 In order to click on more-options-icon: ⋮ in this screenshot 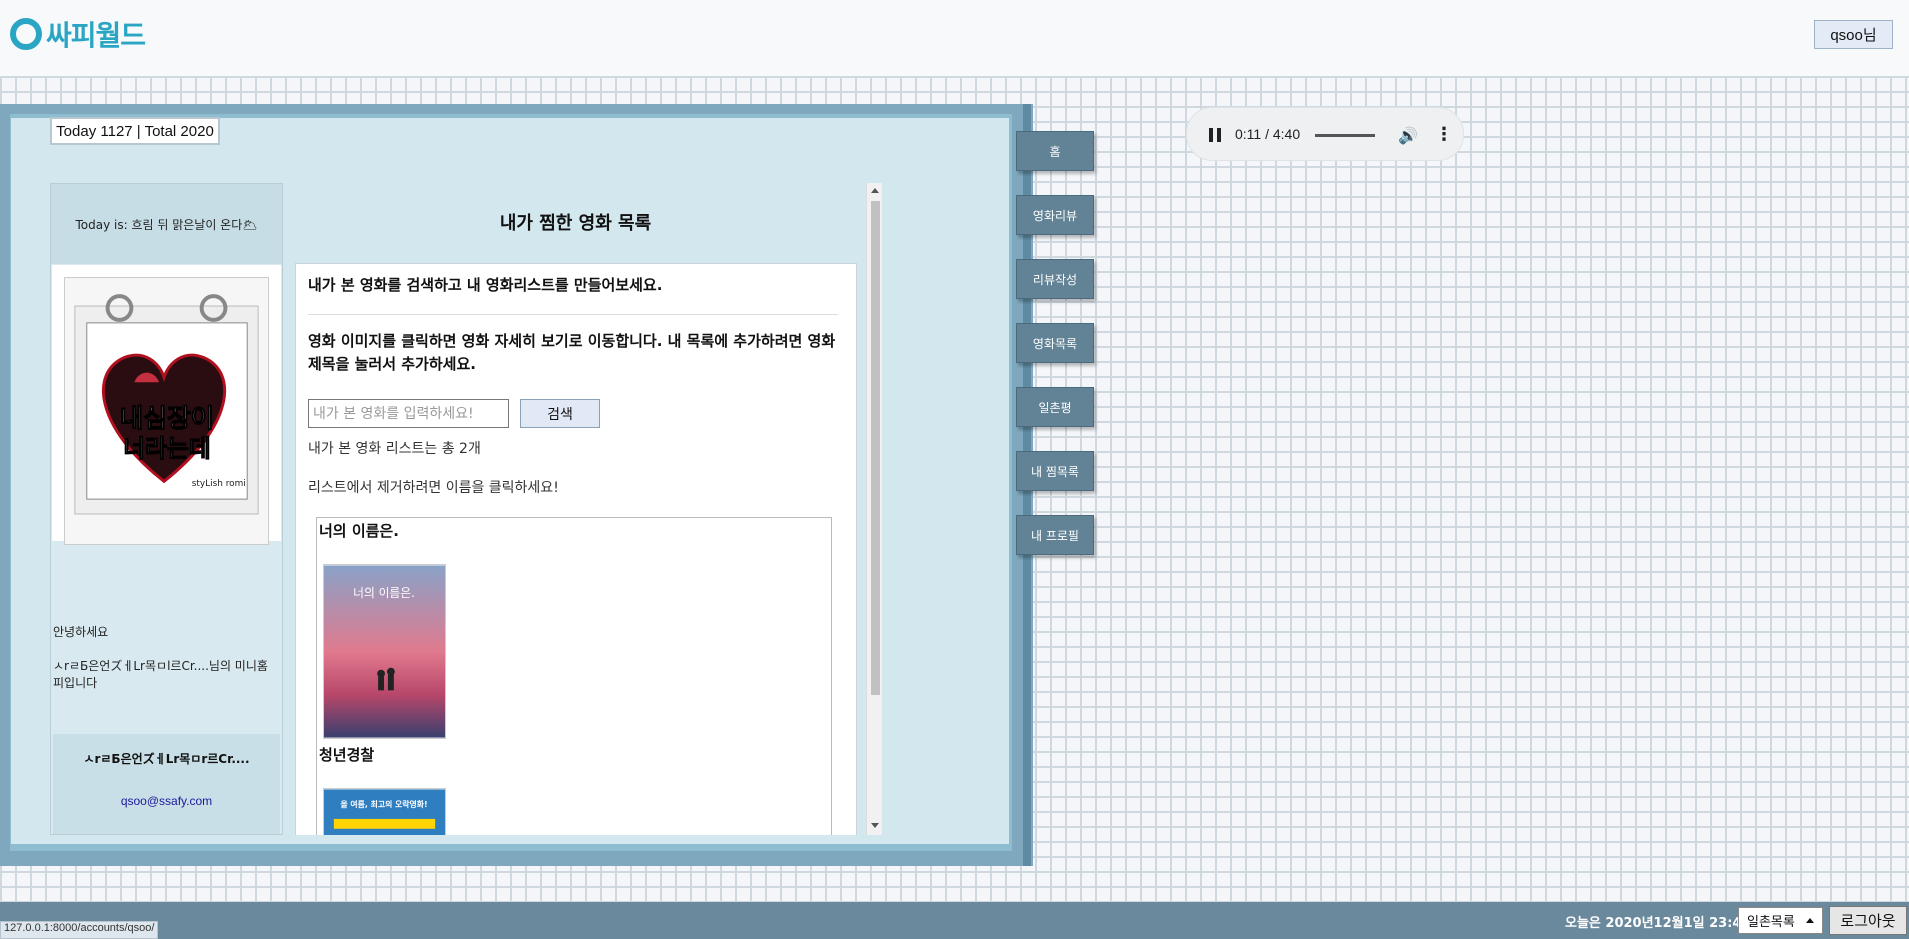, I will do `click(1444, 134)`.